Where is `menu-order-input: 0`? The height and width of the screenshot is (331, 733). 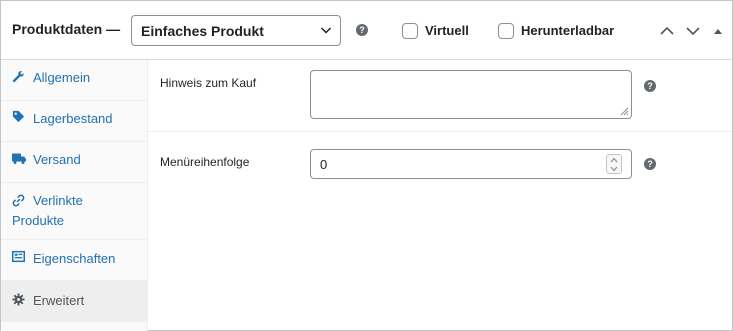
menu-order-input: 0 is located at coordinates (471, 164).